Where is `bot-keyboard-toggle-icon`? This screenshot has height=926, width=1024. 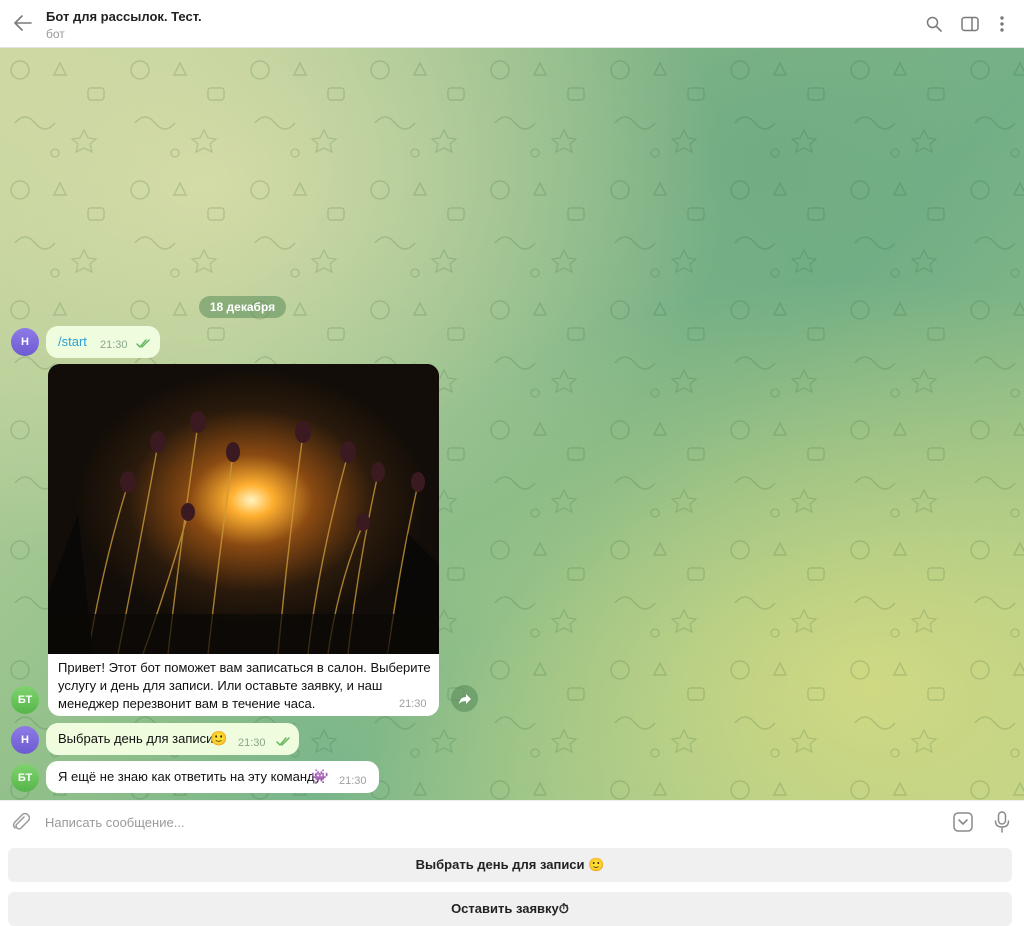
bot-keyboard-toggle-icon is located at coordinates (963, 822).